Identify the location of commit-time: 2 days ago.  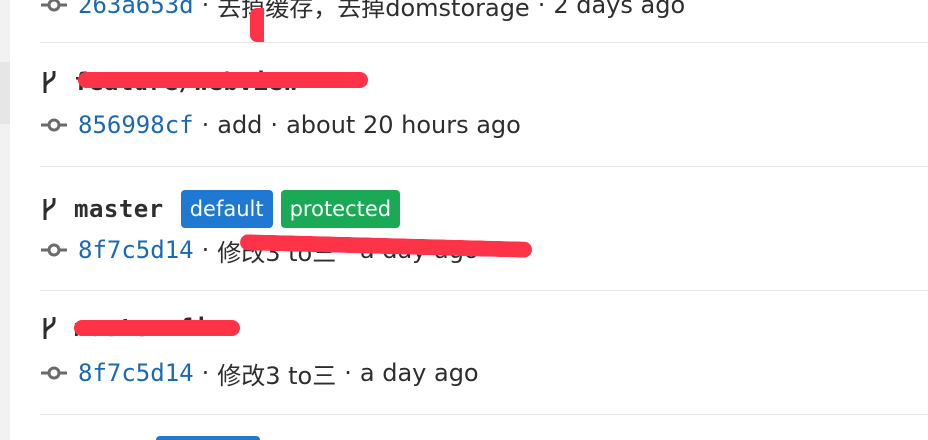
(619, 9).